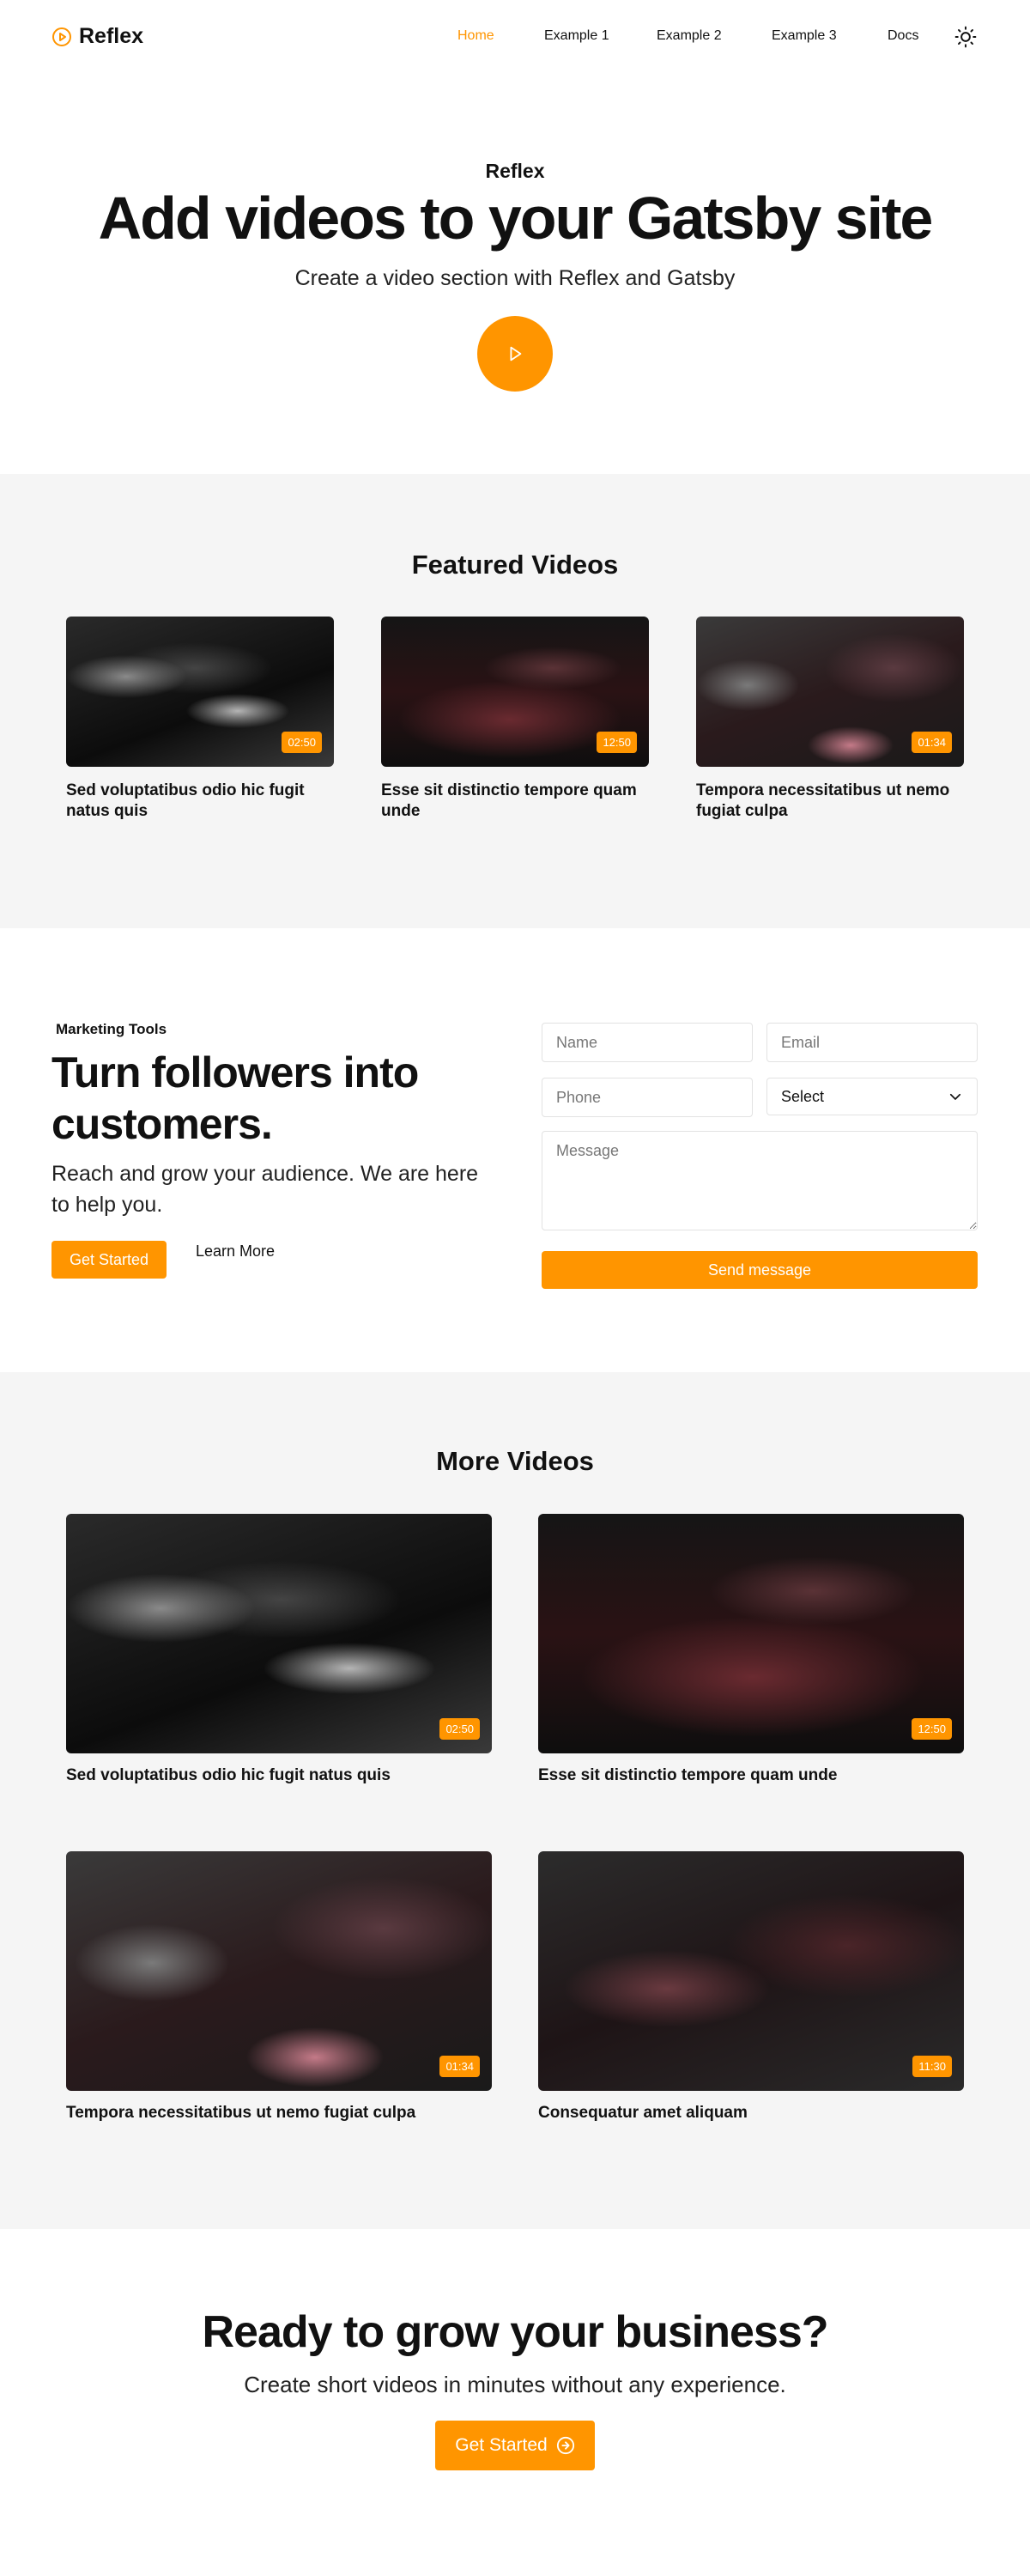 This screenshot has width=1030, height=2576. I want to click on cta-get-started-button: Get Started, so click(515, 2445).